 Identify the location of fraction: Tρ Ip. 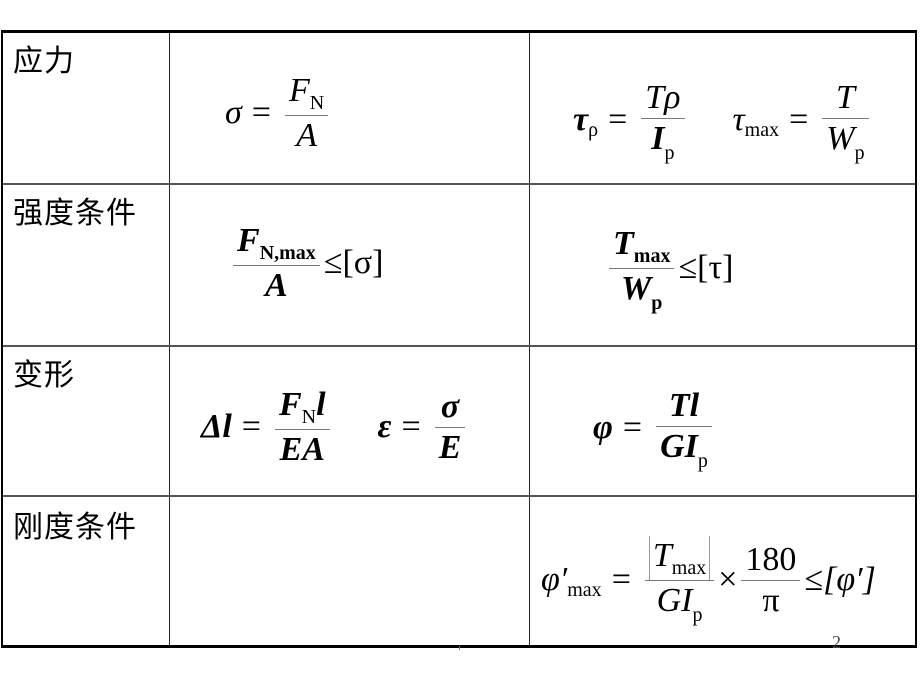
(663, 121).